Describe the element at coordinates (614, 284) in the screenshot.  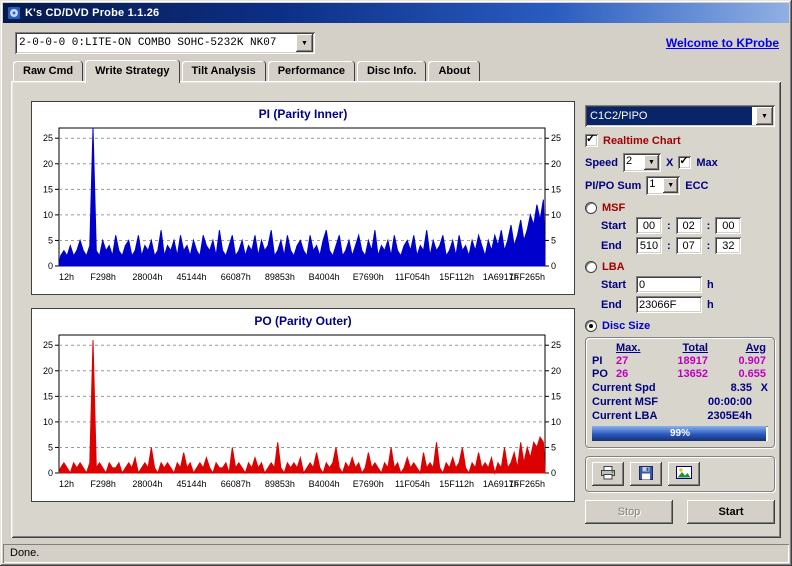
I see `lba-start-label: Start` at that location.